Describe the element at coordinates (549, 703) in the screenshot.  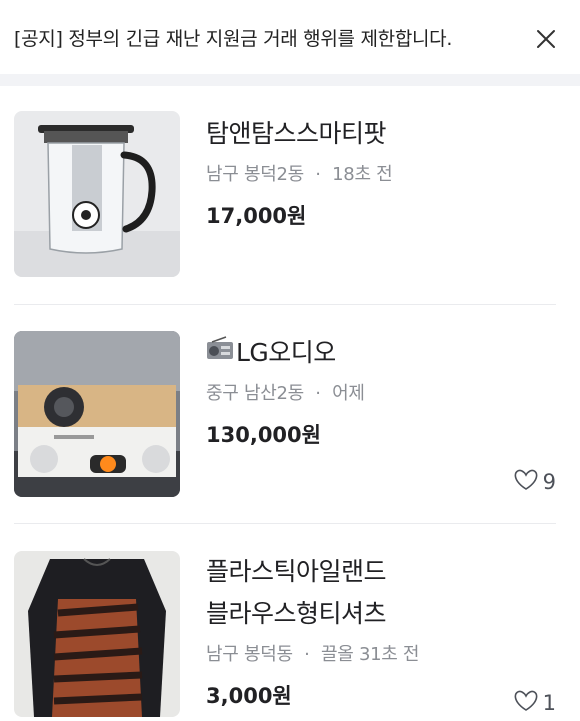
I see `like-count-value: 1` at that location.